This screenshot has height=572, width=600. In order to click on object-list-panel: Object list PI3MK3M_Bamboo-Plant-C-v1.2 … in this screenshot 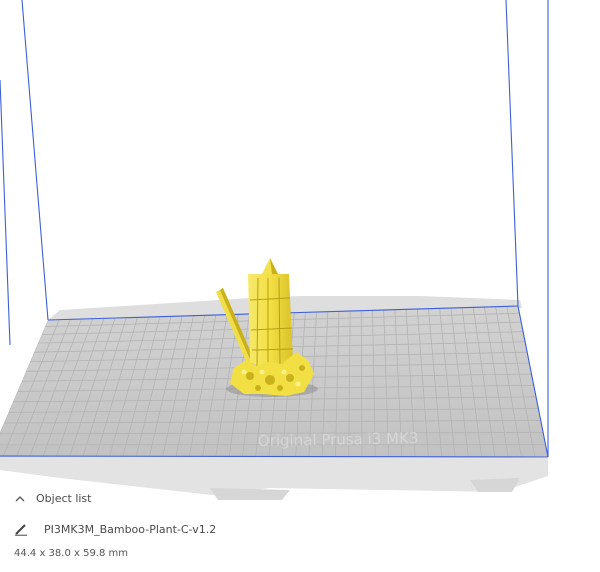, I will do `click(300, 527)`.